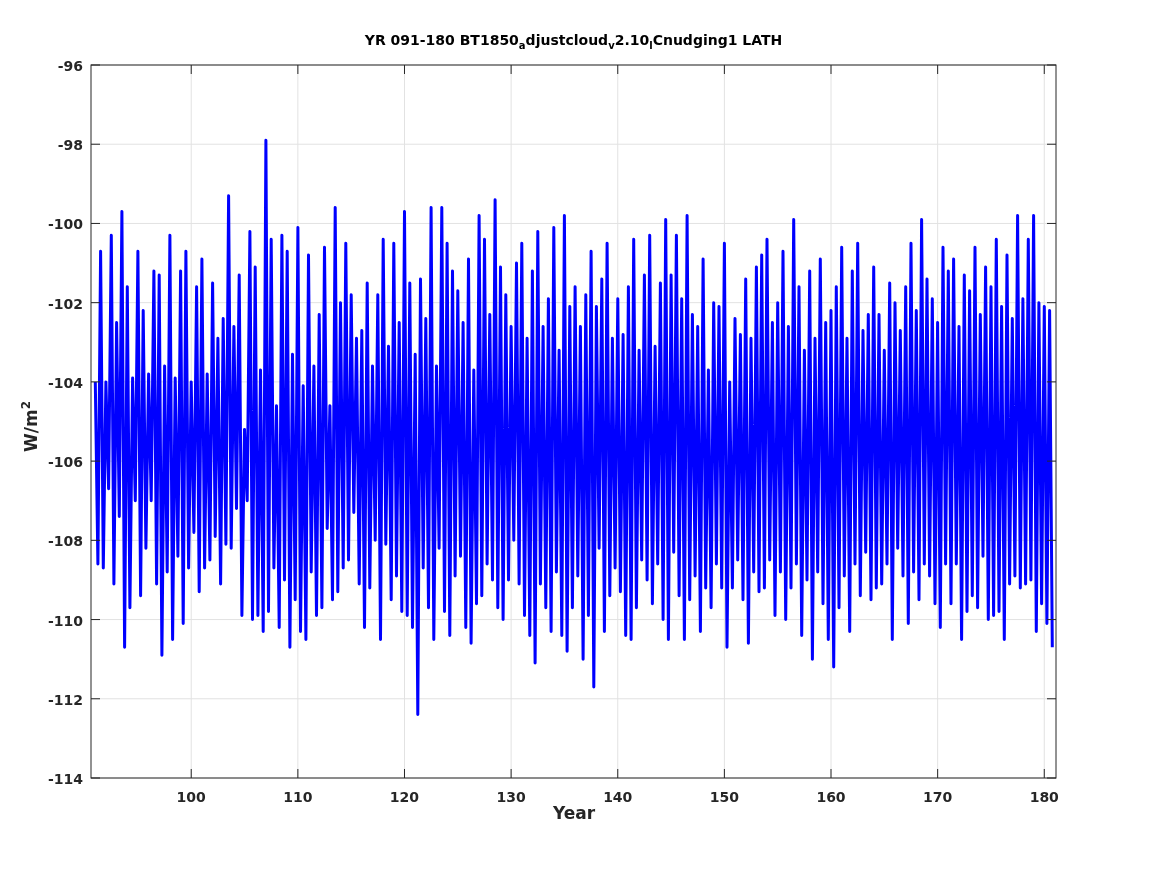 This screenshot has width=1167, height=875. I want to click on x-tick-label: 160, so click(831, 797).